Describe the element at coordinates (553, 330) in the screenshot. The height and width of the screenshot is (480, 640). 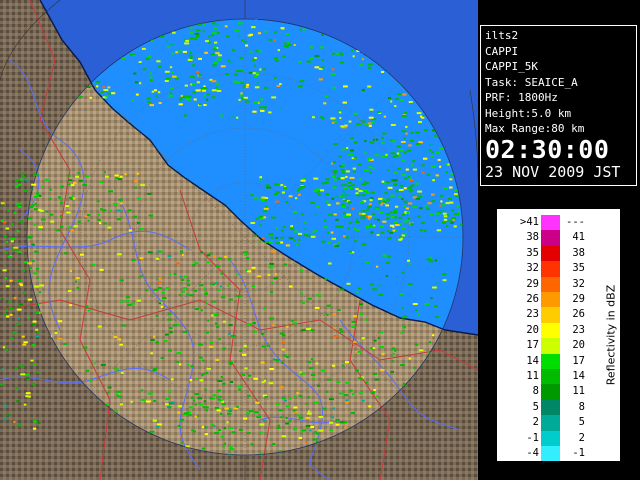
I see `legend-row: 20 23` at that location.